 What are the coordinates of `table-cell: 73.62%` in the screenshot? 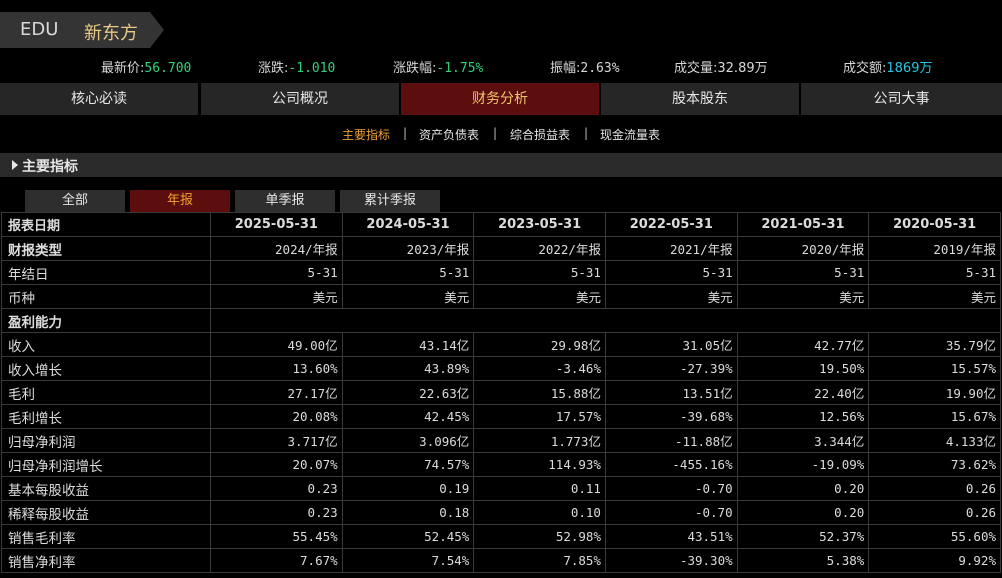 It's located at (934, 464).